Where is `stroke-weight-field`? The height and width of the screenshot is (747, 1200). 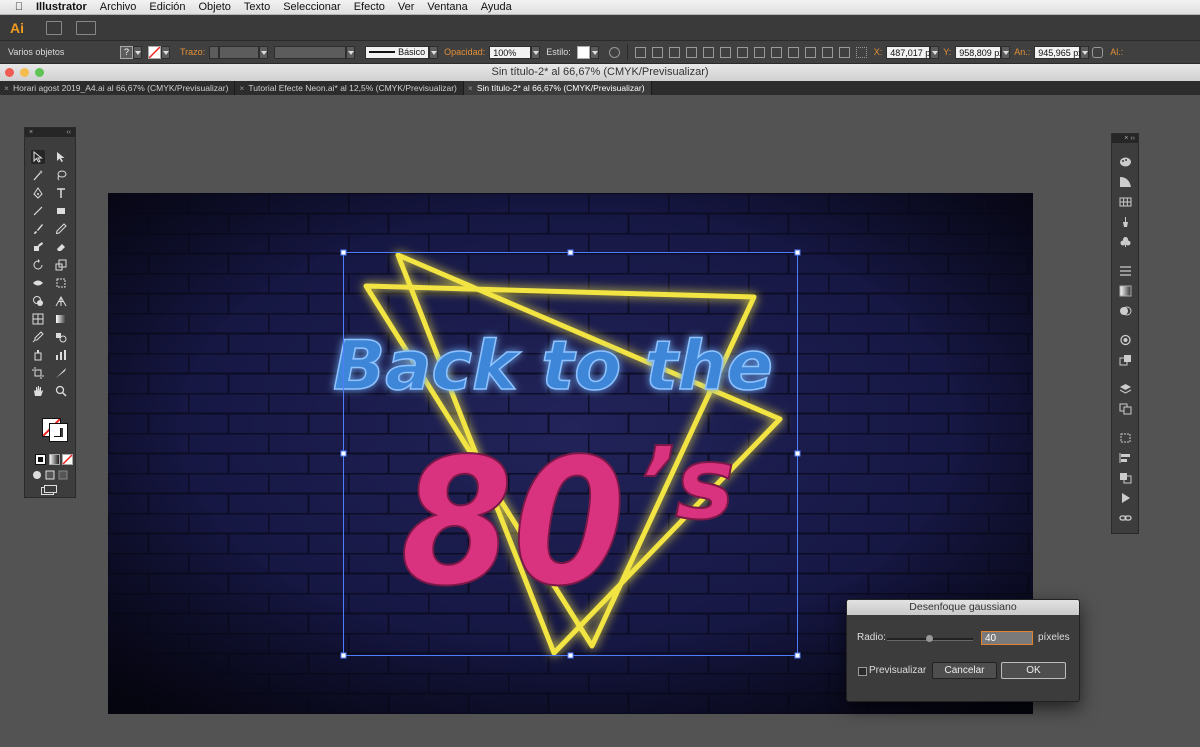
stroke-weight-field is located at coordinates (239, 52).